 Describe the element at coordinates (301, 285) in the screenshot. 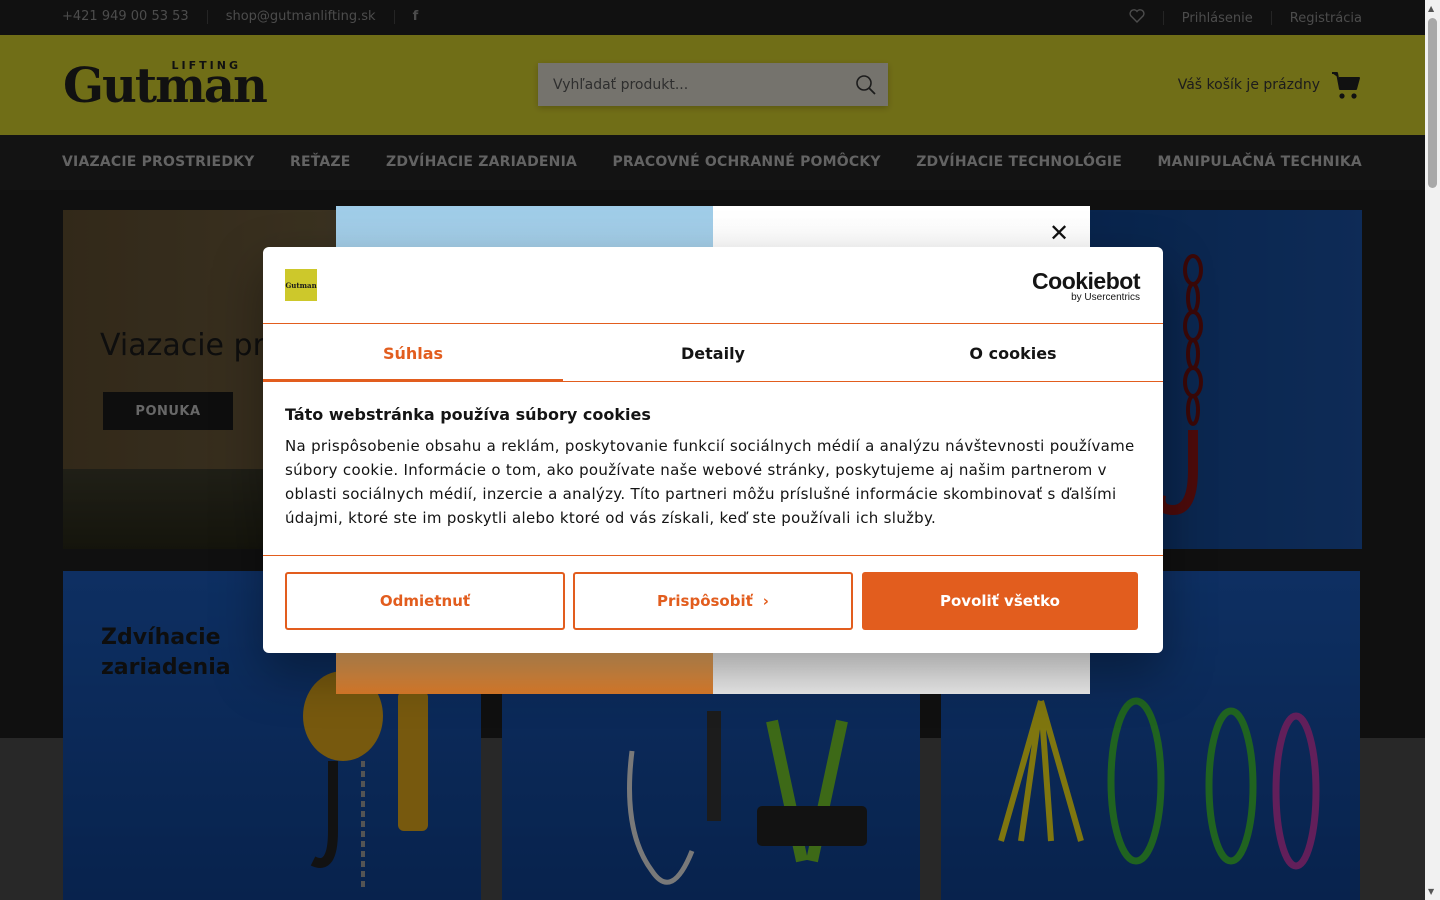

I see `site-brand-logo: Gutman` at that location.